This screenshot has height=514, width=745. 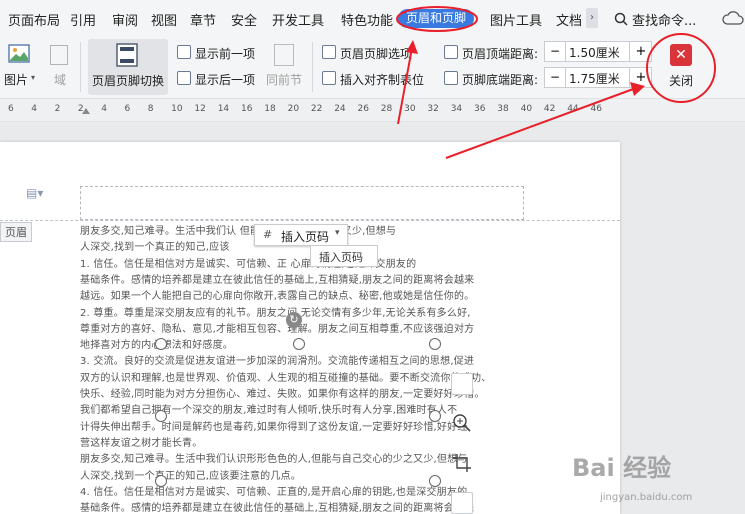 What do you see at coordinates (225, 79) in the screenshot?
I see `show-next-button: 显示后一项` at bounding box center [225, 79].